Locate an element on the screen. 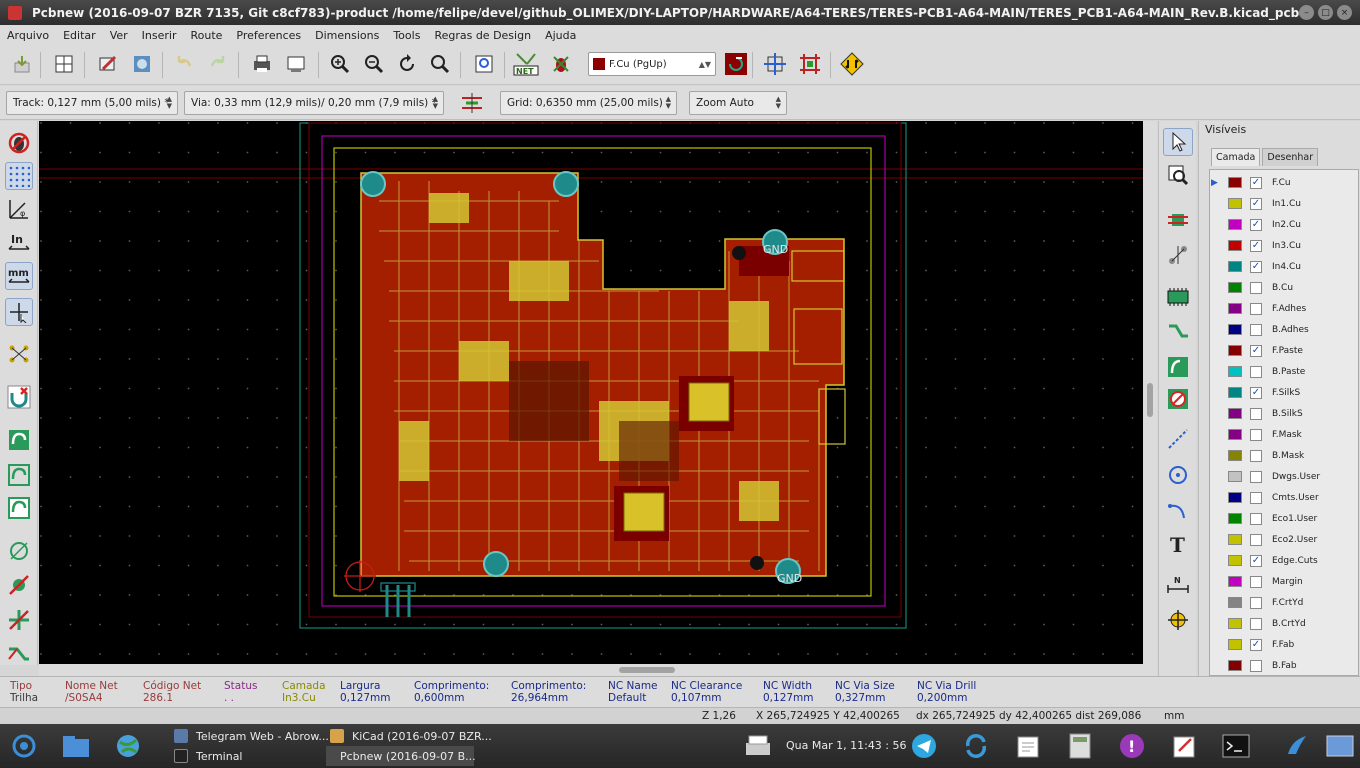 The height and width of the screenshot is (768, 1360). vertical-scrollbar is located at coordinates (1150, 392).